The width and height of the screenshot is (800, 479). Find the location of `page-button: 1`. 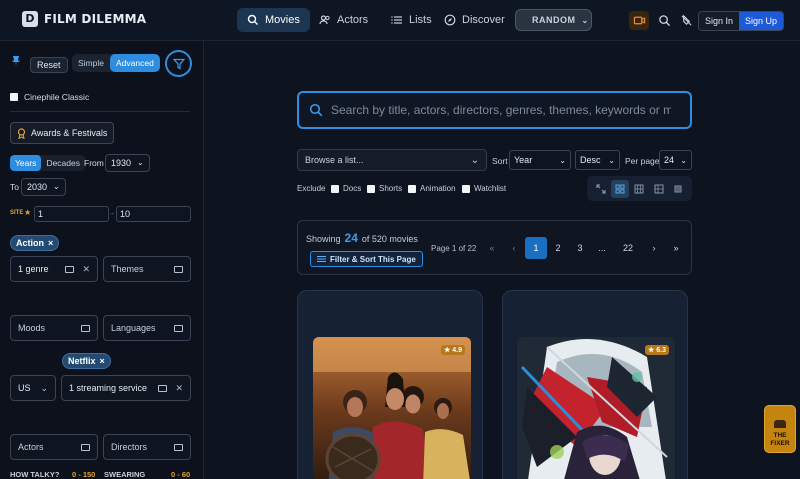

page-button: 1 is located at coordinates (536, 248).